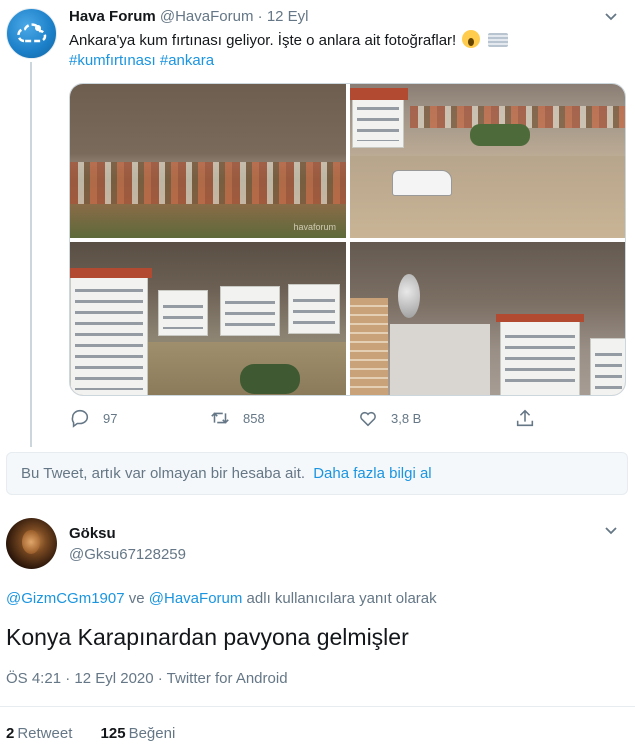 The width and height of the screenshot is (635, 747). What do you see at coordinates (317, 706) in the screenshot?
I see `divider` at bounding box center [317, 706].